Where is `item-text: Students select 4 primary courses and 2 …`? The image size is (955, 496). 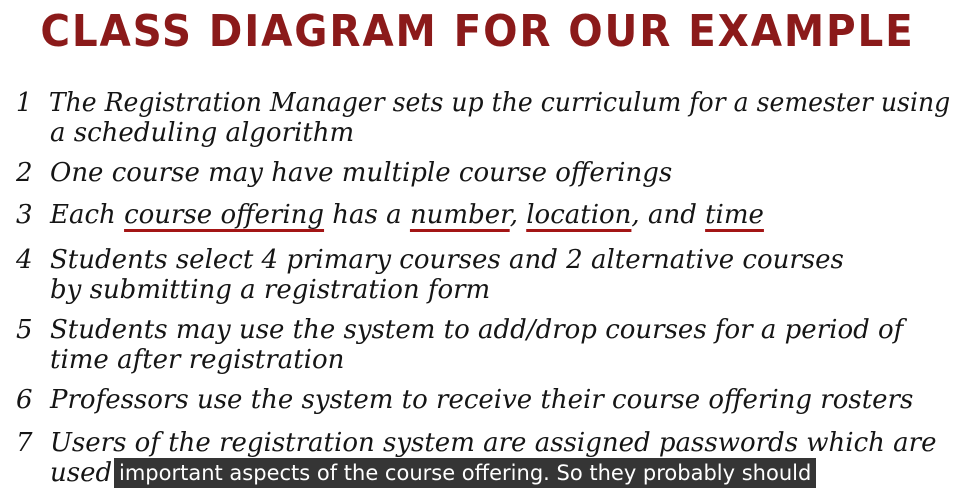 item-text: Students select 4 primary courses and 2 … is located at coordinates (447, 260).